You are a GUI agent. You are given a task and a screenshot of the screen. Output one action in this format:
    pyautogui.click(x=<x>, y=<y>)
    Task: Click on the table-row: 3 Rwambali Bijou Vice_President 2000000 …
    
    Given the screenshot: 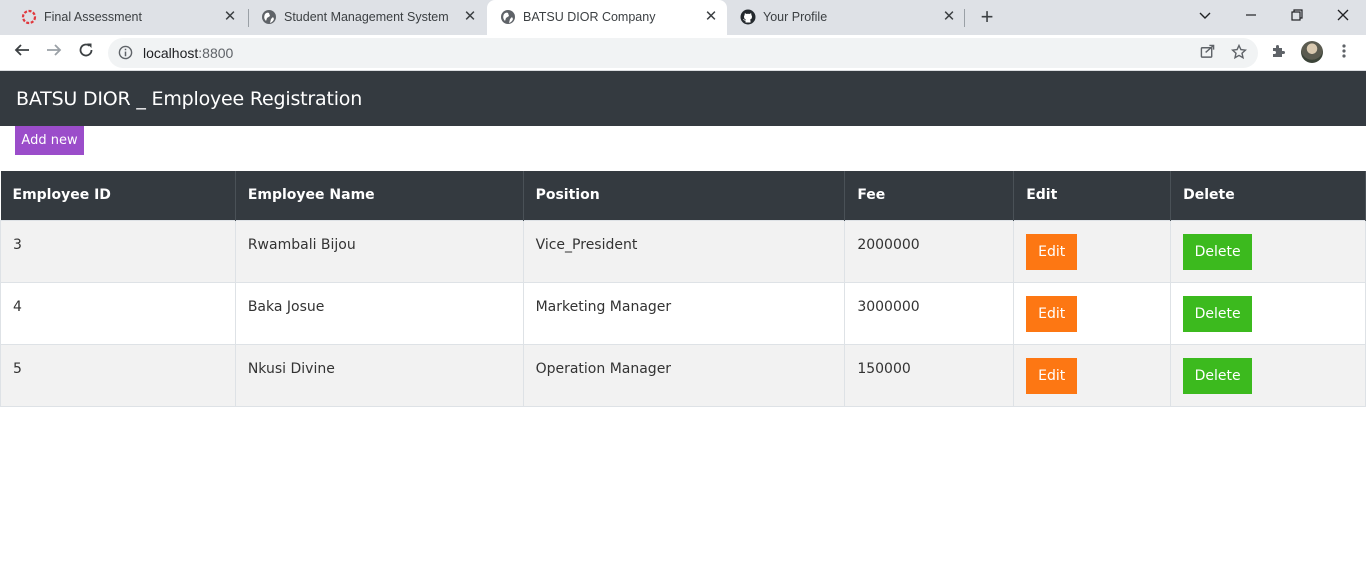 What is the action you would take?
    pyautogui.click(x=683, y=251)
    